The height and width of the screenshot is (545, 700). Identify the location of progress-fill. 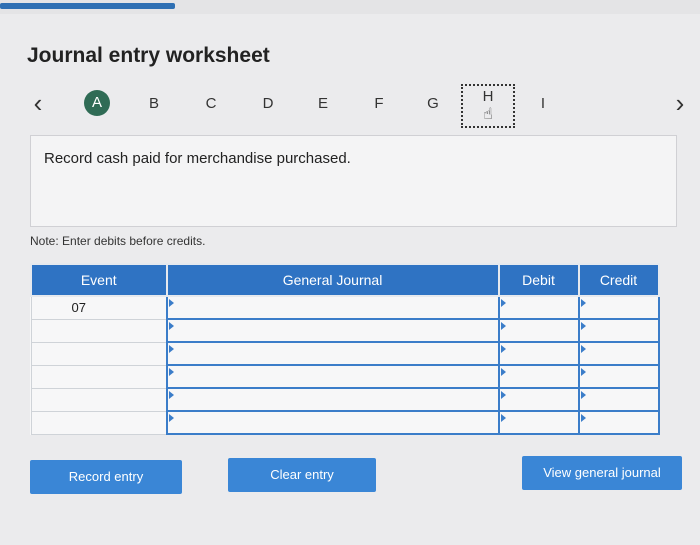
(87, 6).